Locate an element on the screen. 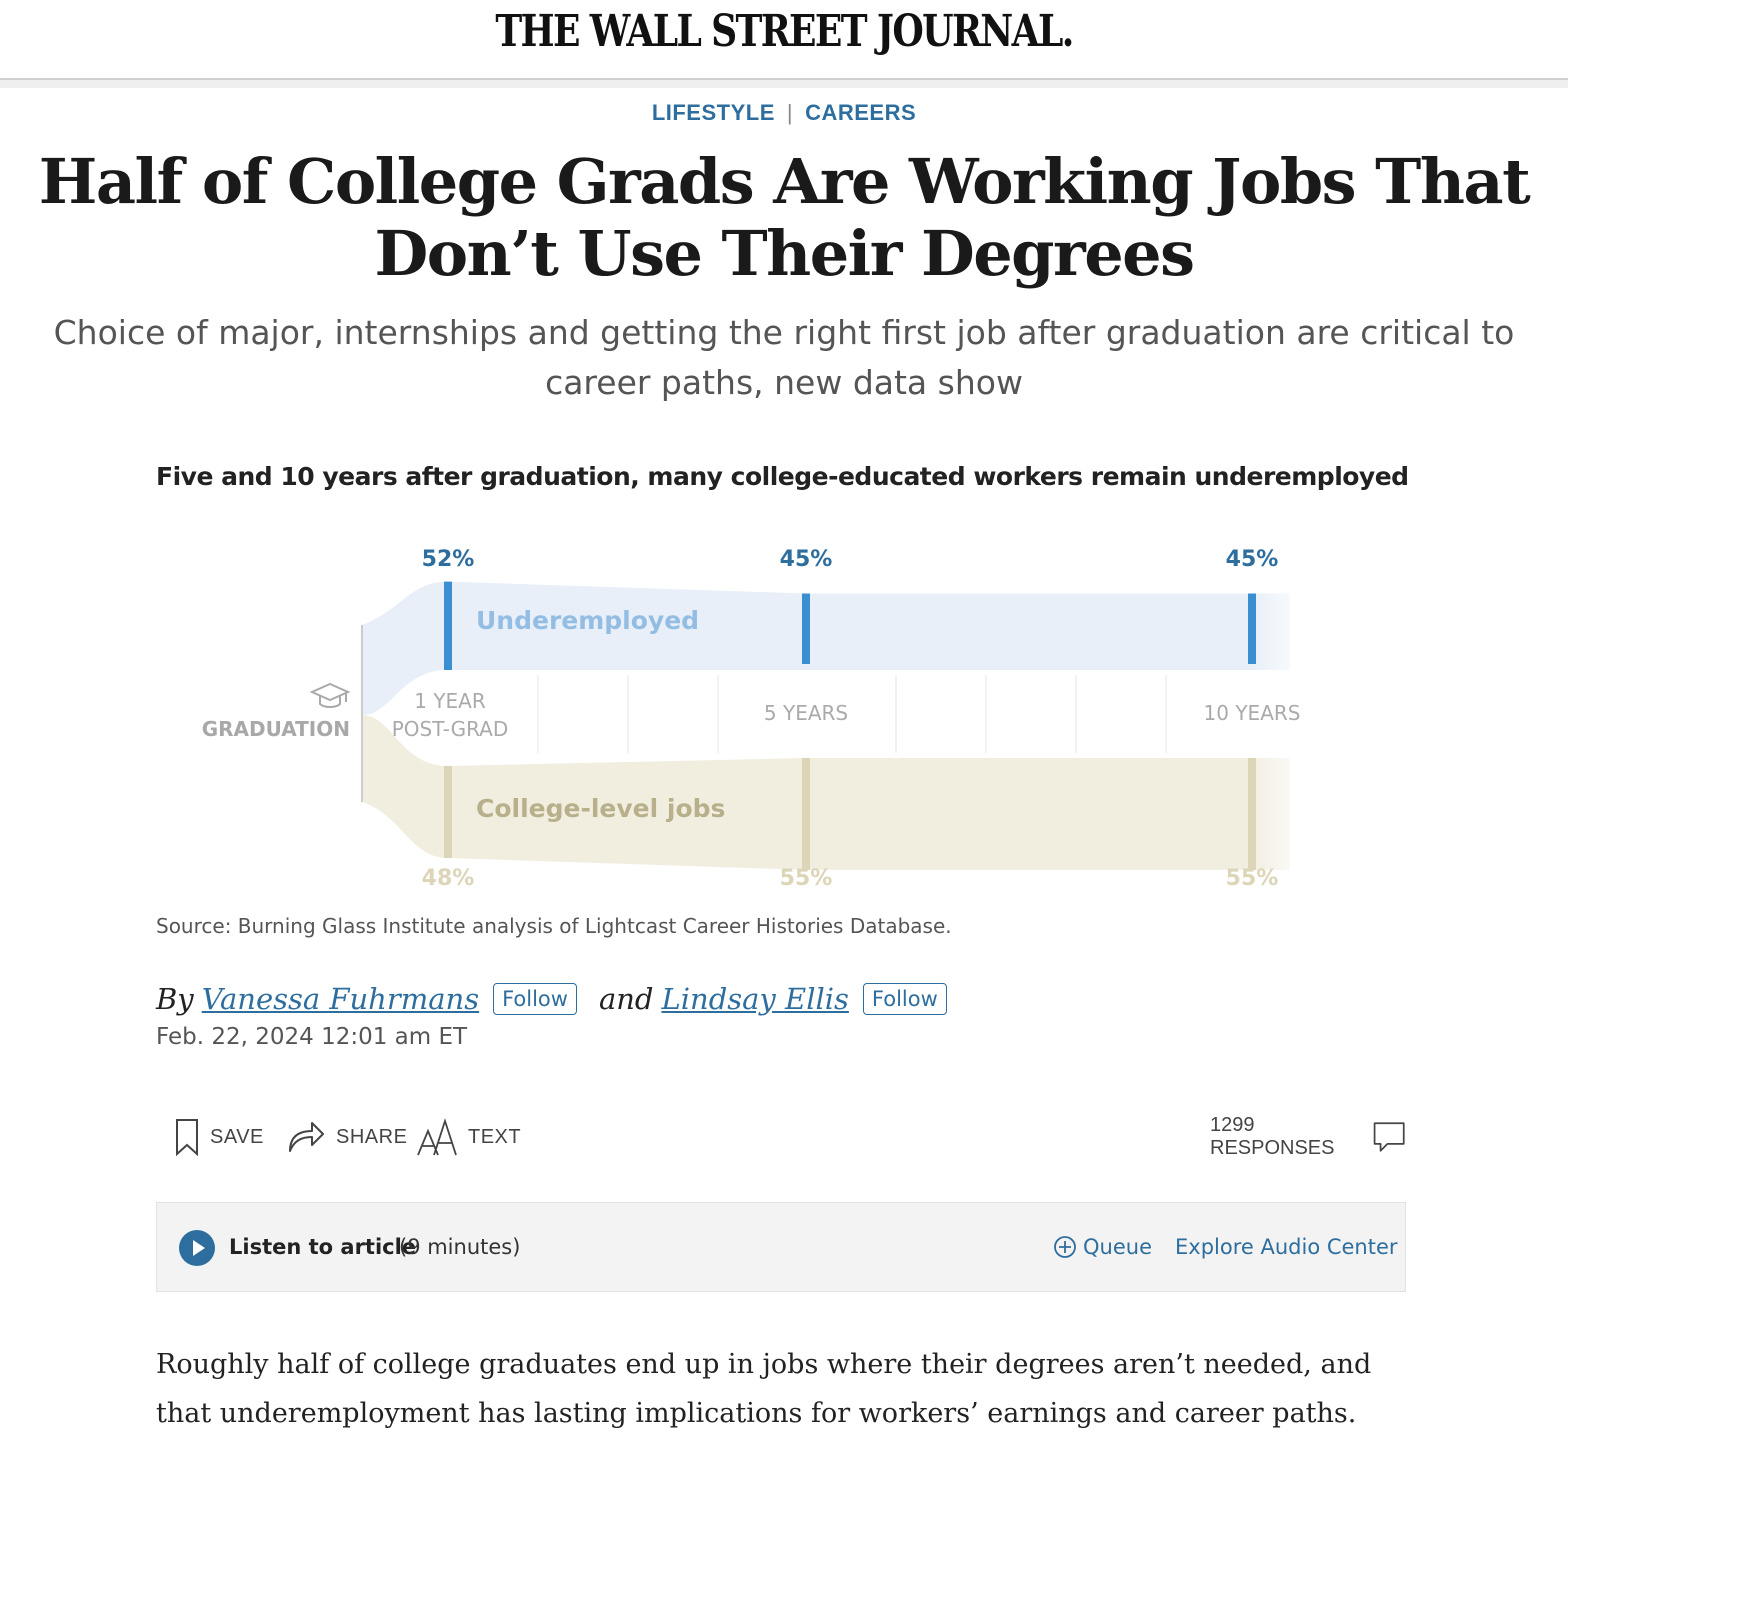 Image resolution: width=1754 pixels, height=1604 pixels. queue-label: Queue is located at coordinates (1117, 1247).